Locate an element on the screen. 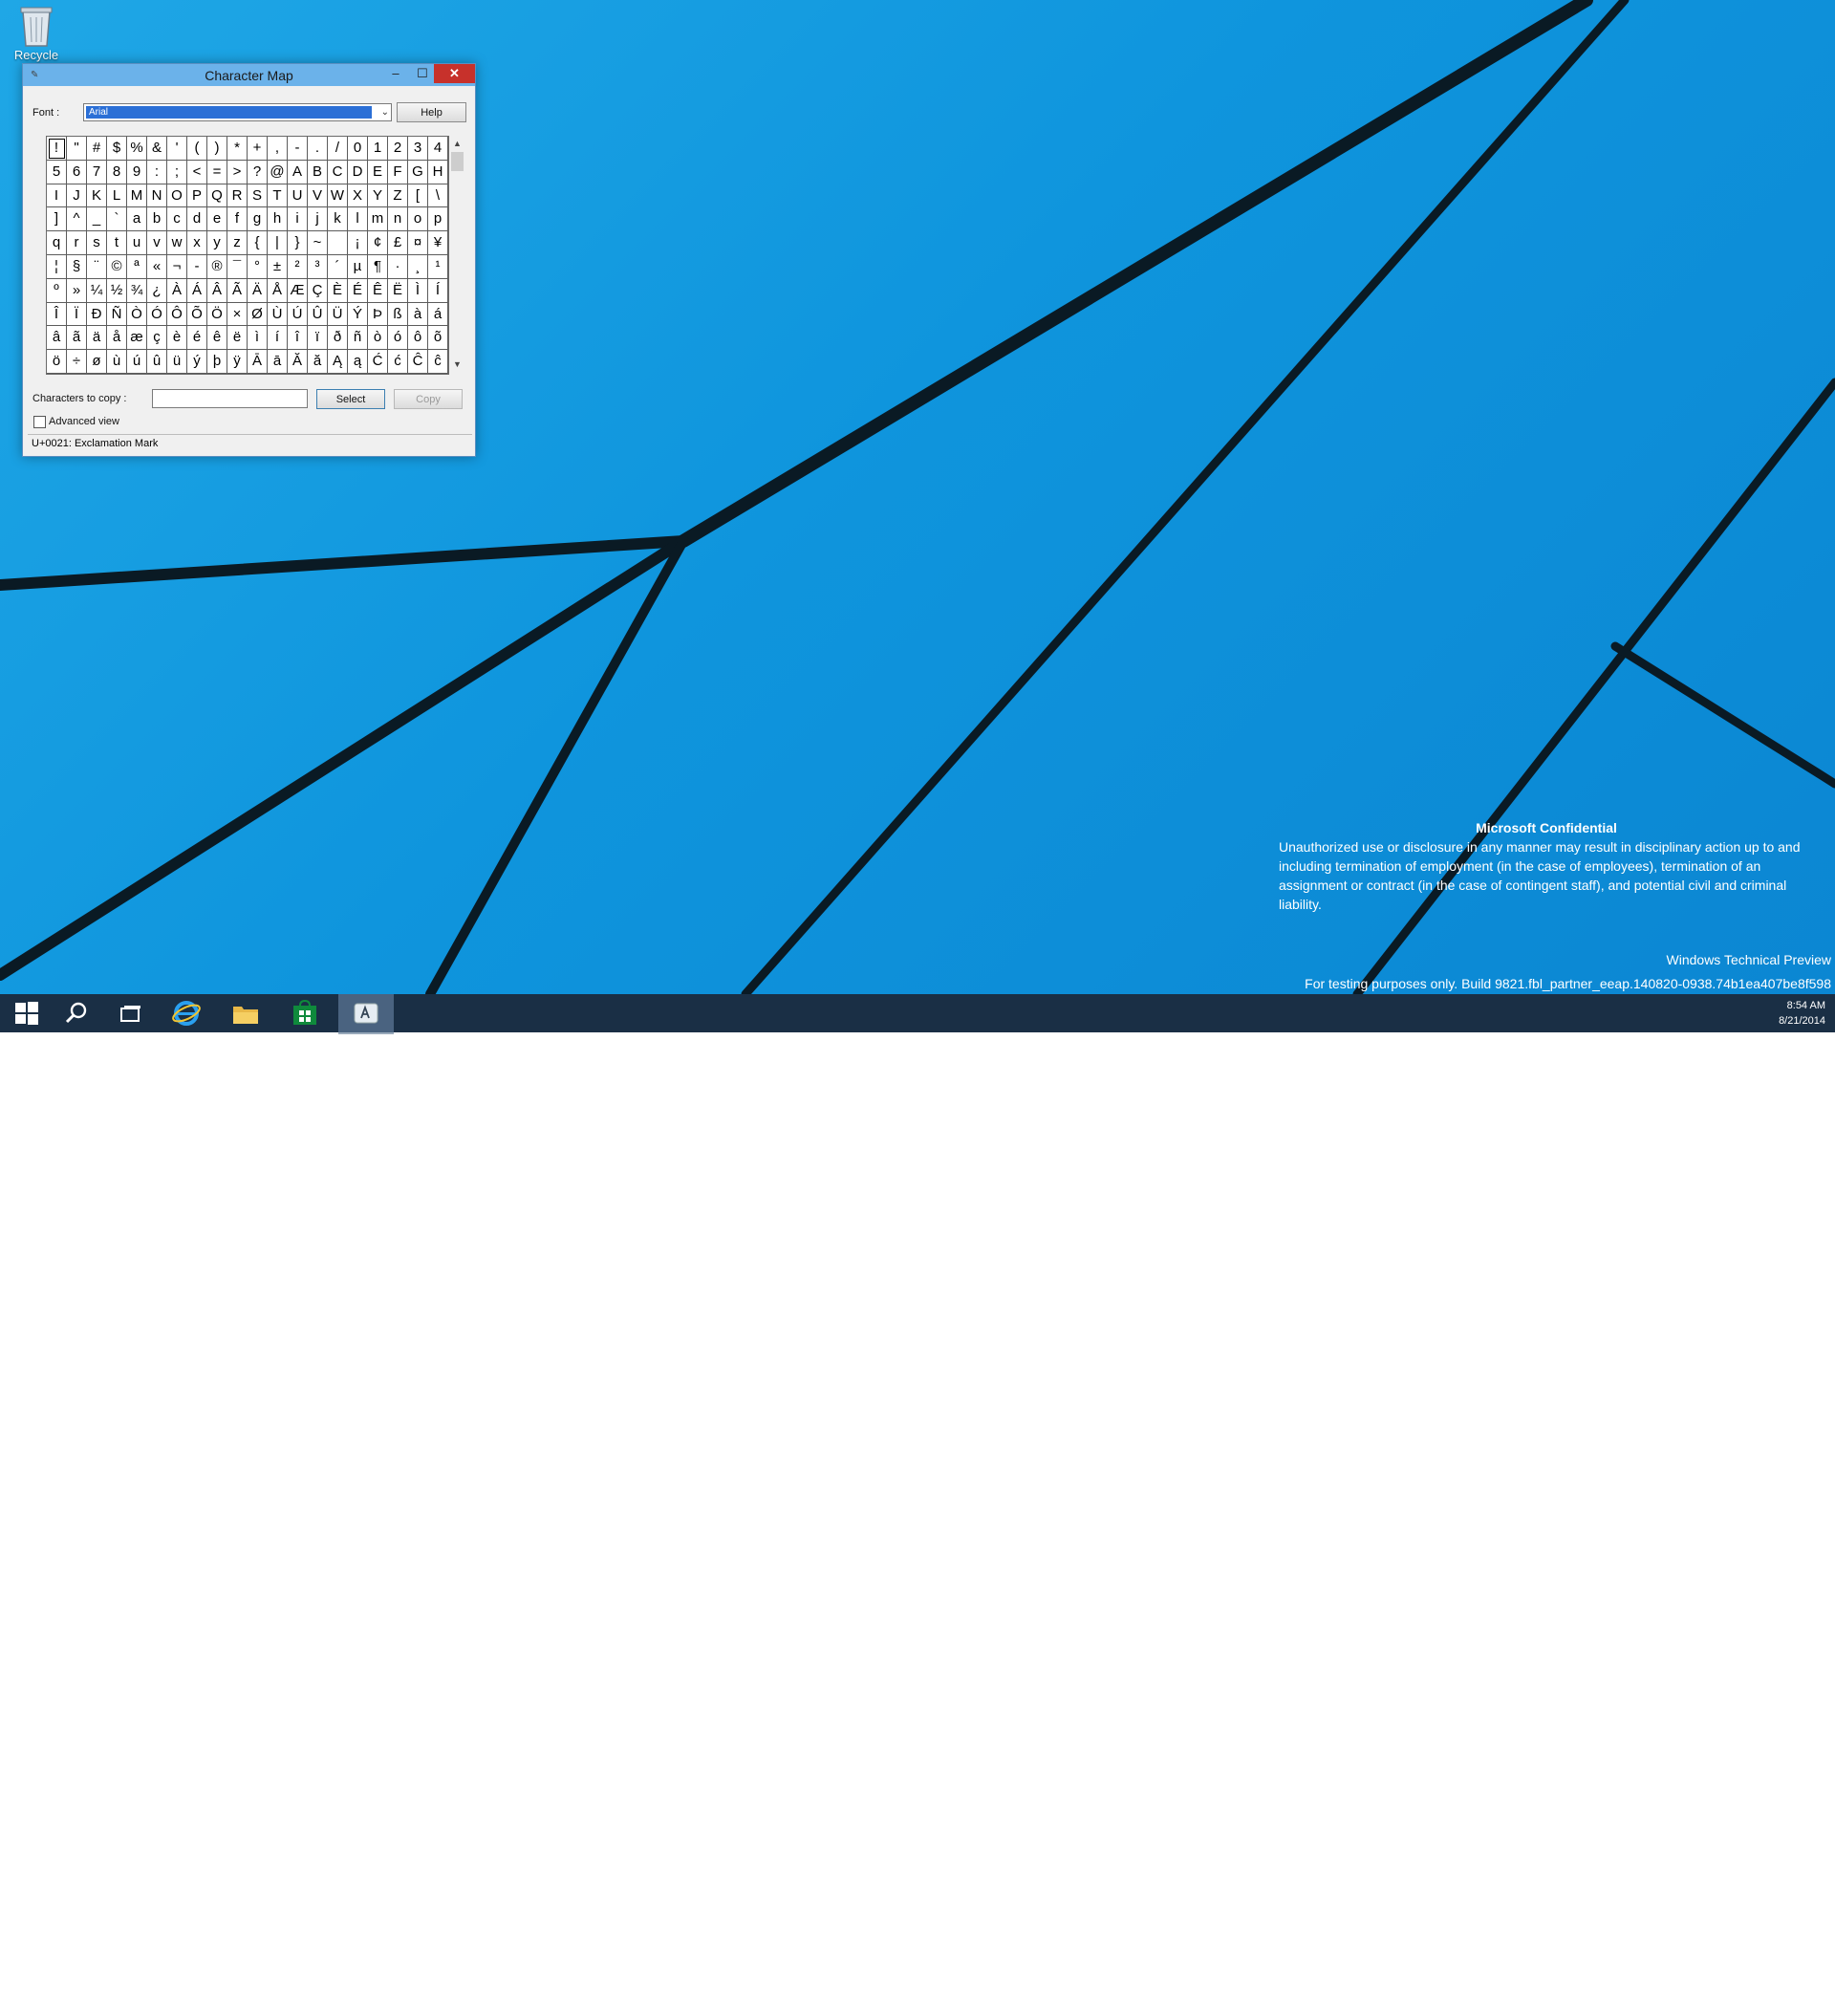 The image size is (1835, 2016). char-cell: J is located at coordinates (77, 196).